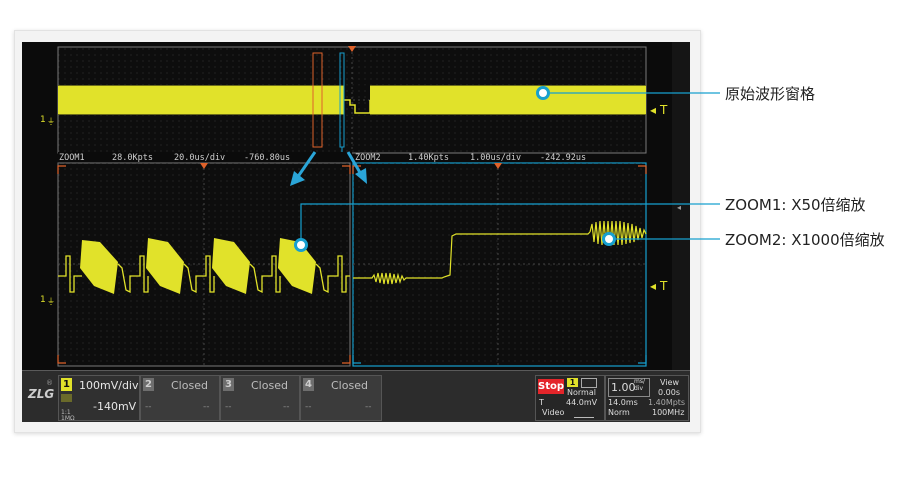 This screenshot has height=480, width=900. Describe the element at coordinates (661, 239) in the screenshot. I see `callout-zoom2` at that location.